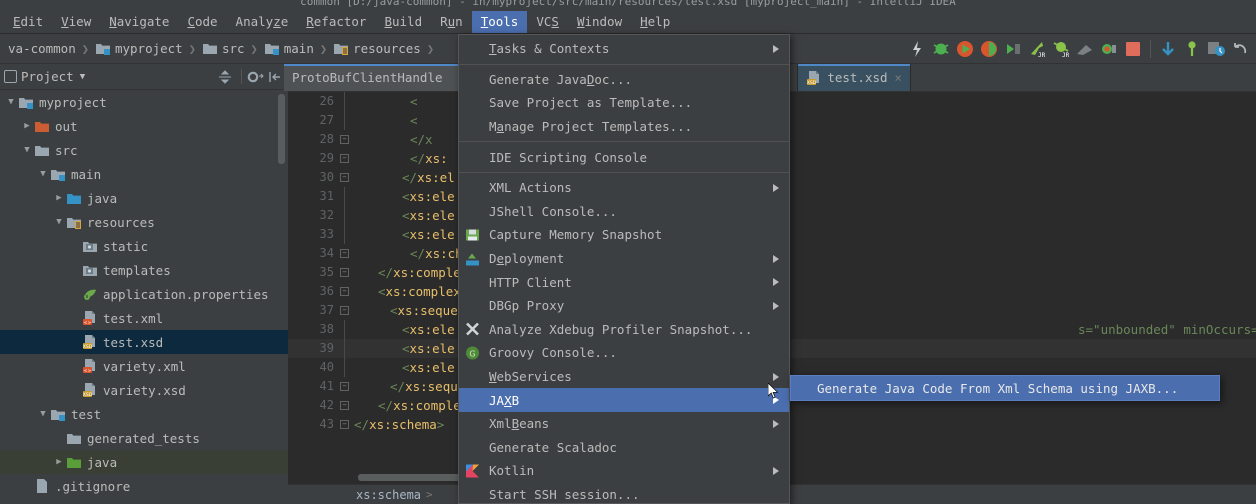  I want to click on editor-tab-test-xsd: XSD test.xsd ×, so click(854, 77).